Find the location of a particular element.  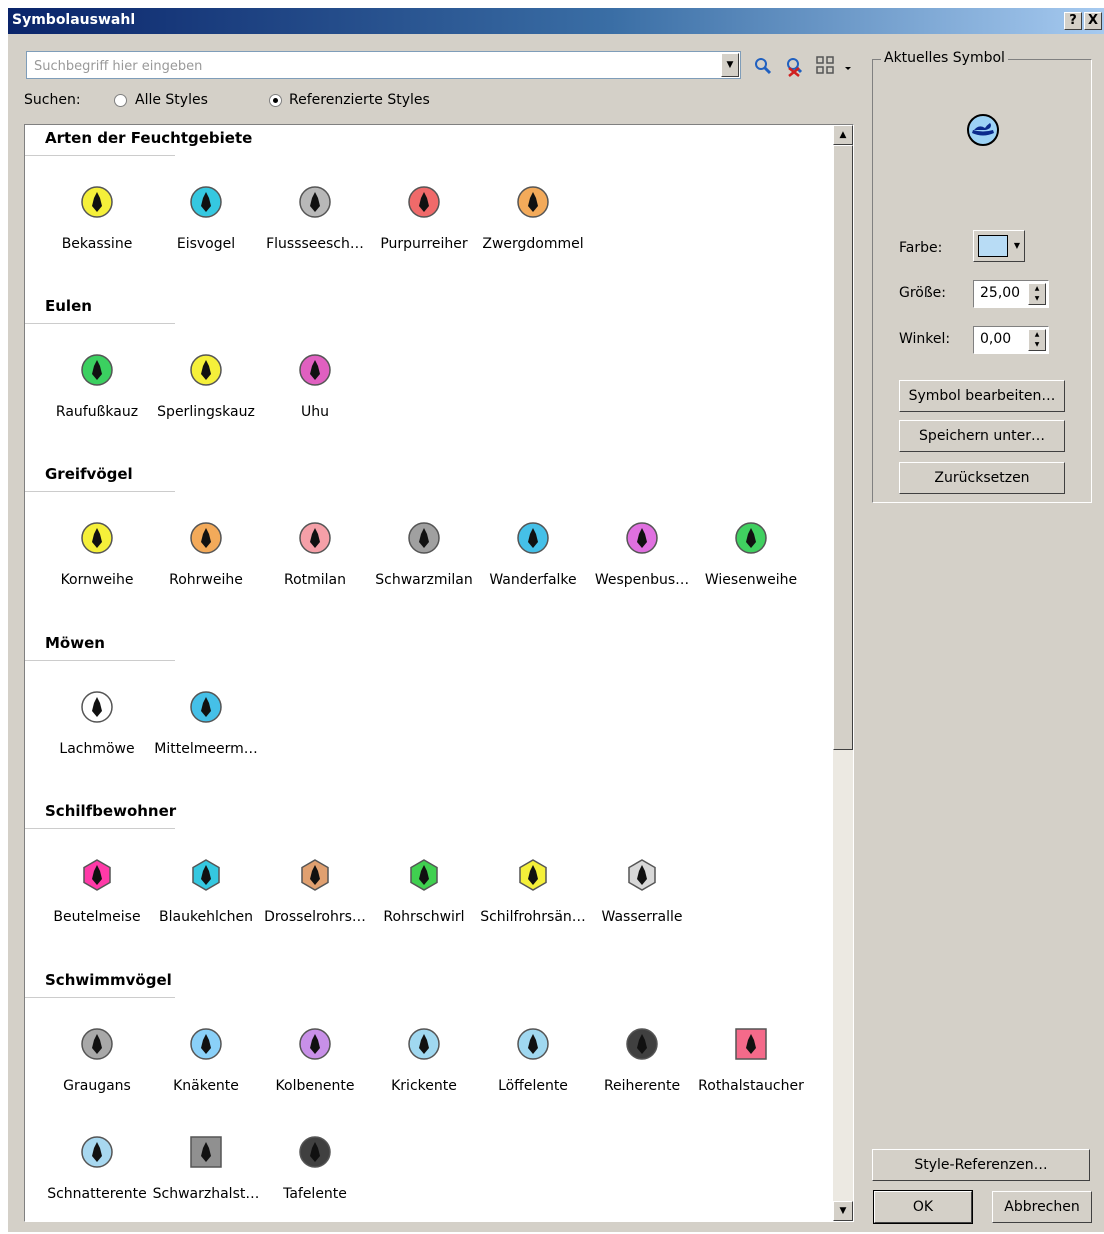

chevron-down-icon is located at coordinates (848, 66).